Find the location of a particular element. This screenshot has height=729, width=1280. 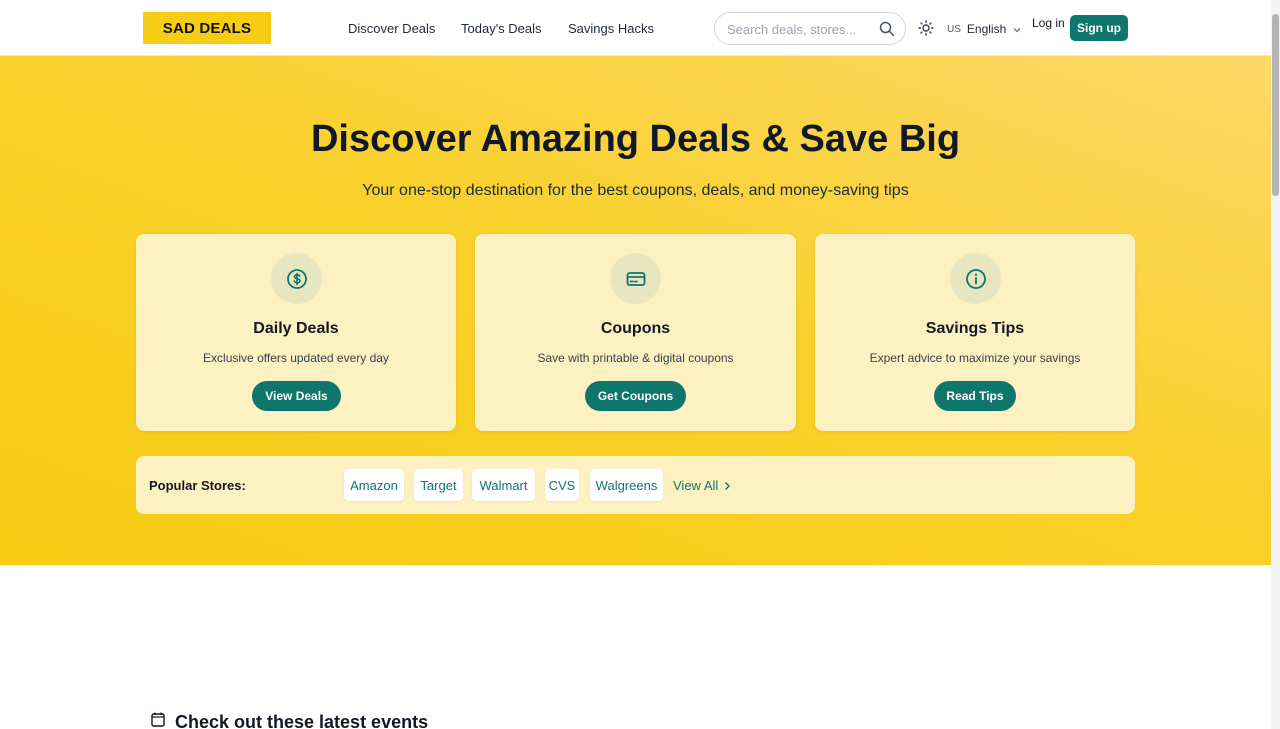

card-description: Save with printable & digital coupons is located at coordinates (635, 358).